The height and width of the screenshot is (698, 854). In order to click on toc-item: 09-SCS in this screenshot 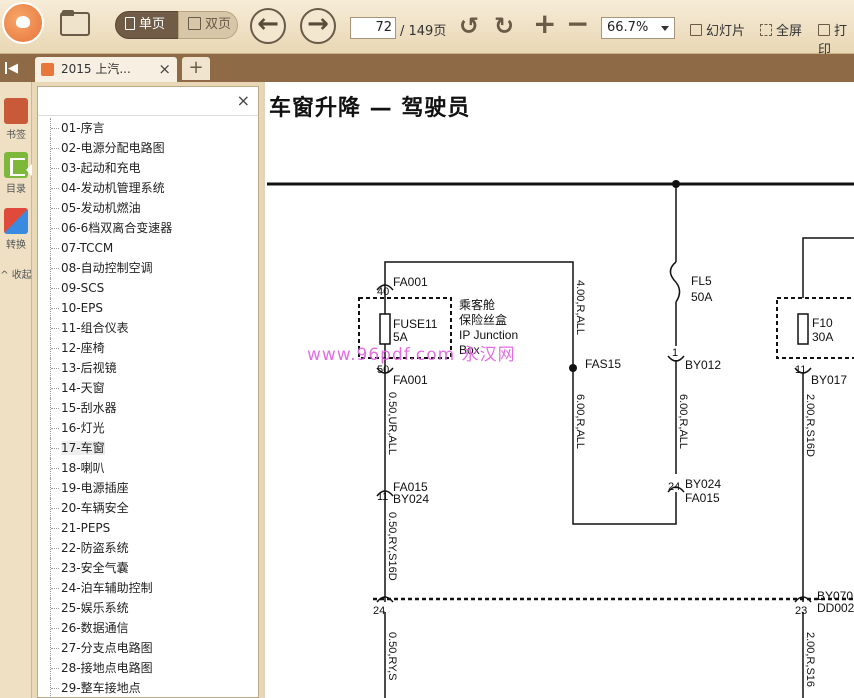, I will do `click(148, 288)`.